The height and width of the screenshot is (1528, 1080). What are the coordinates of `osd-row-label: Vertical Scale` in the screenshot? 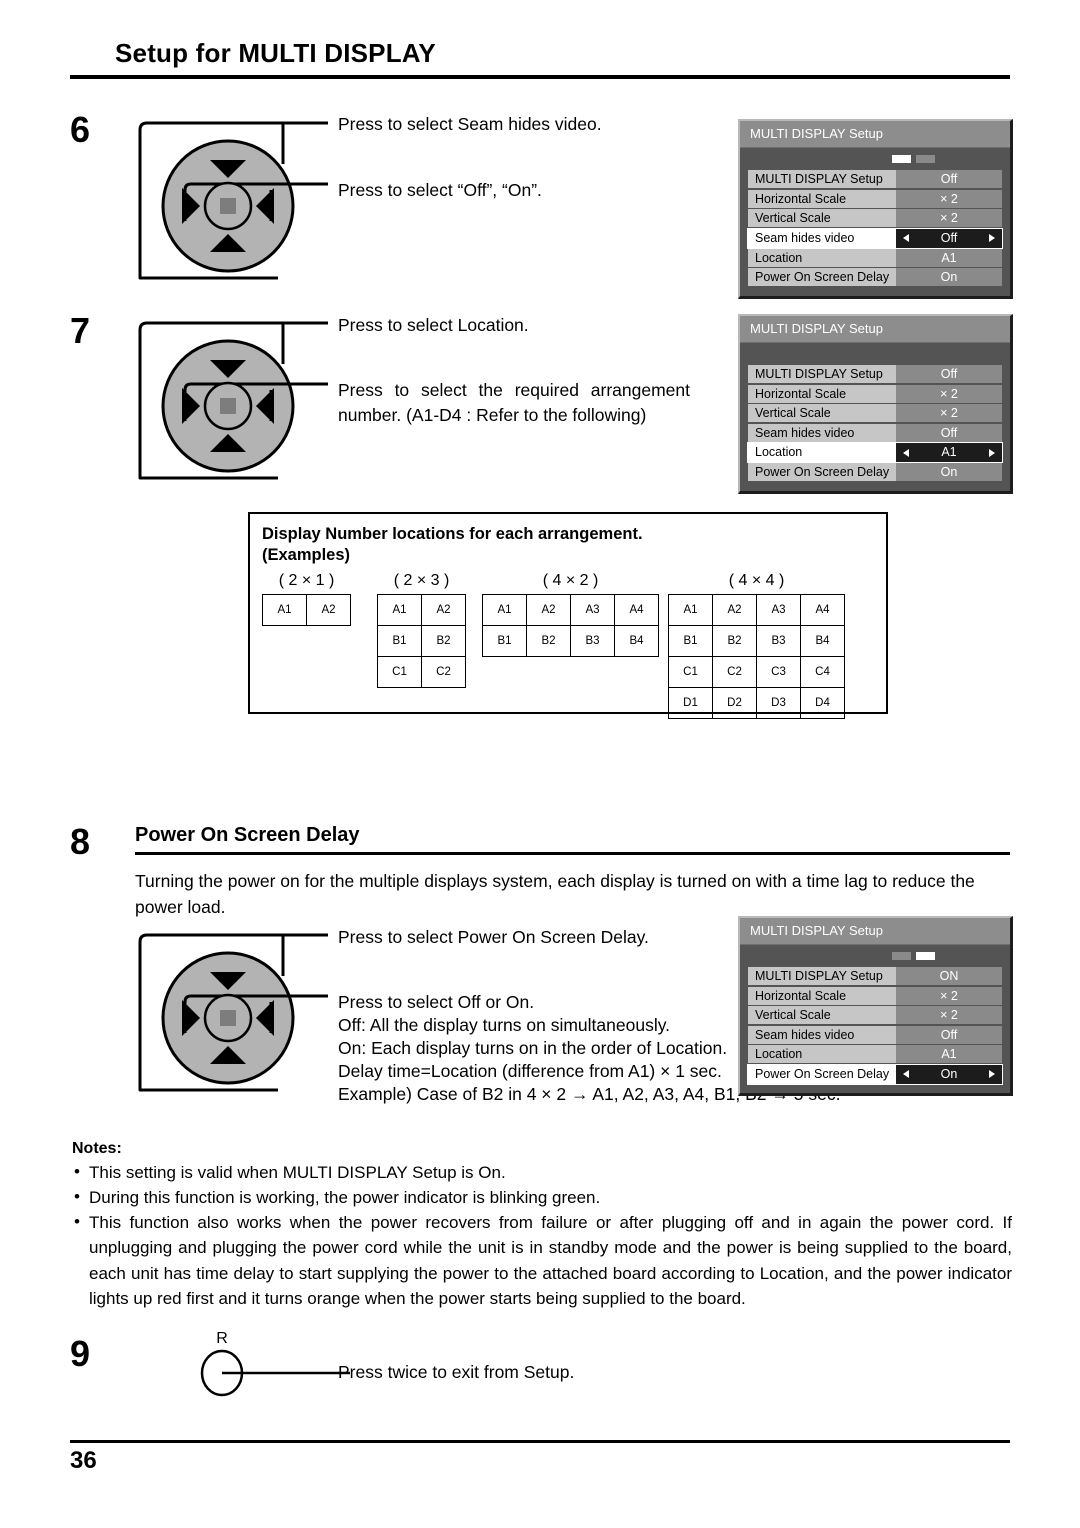 It's located at (822, 413).